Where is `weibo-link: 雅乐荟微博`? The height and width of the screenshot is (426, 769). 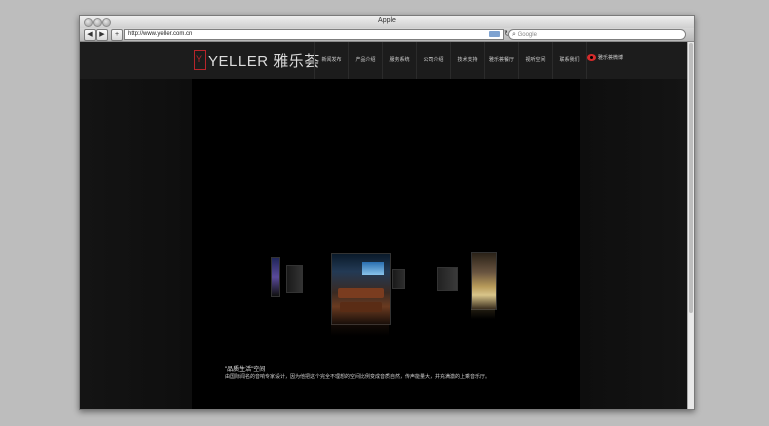
weibo-link: 雅乐荟微博 is located at coordinates (605, 58).